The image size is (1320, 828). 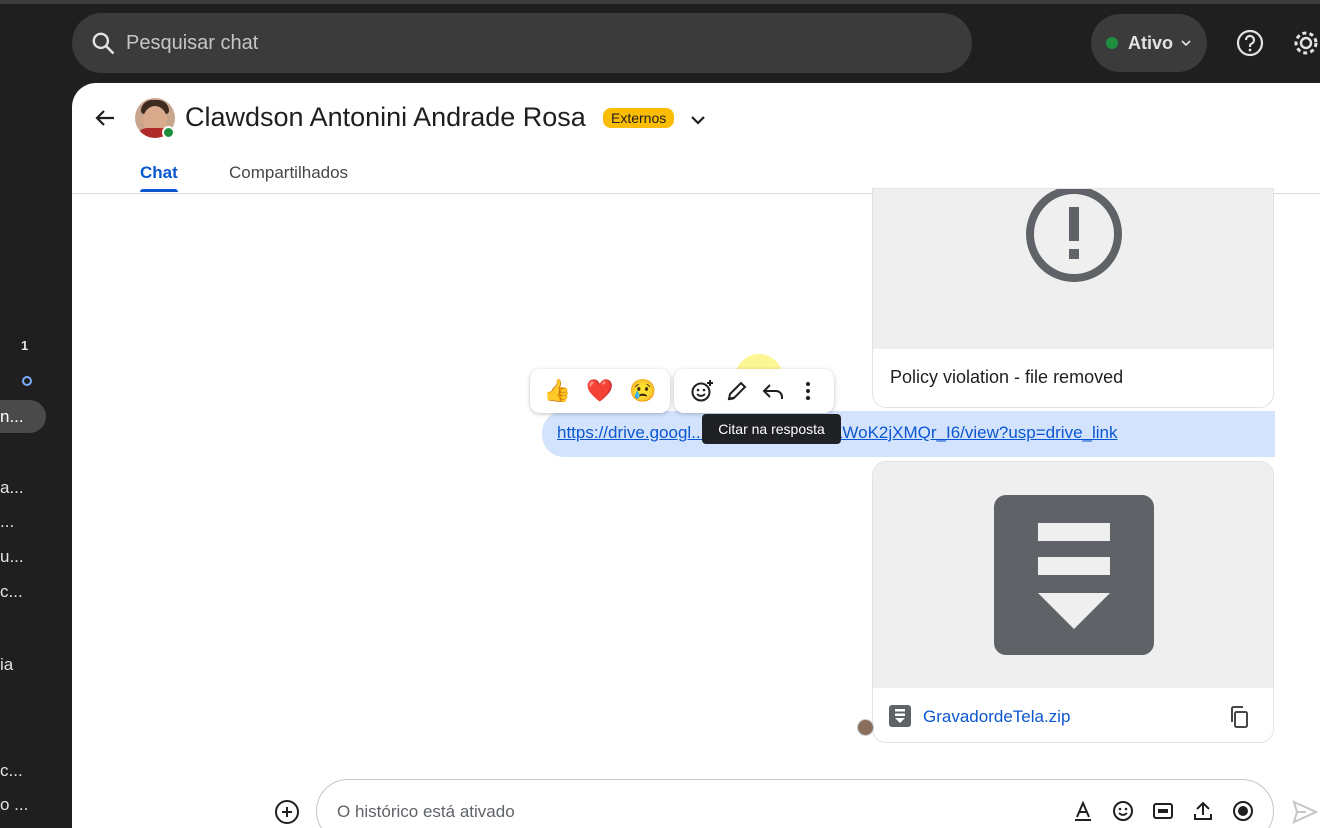 I want to click on format-text-icon, so click(x=1083, y=811).